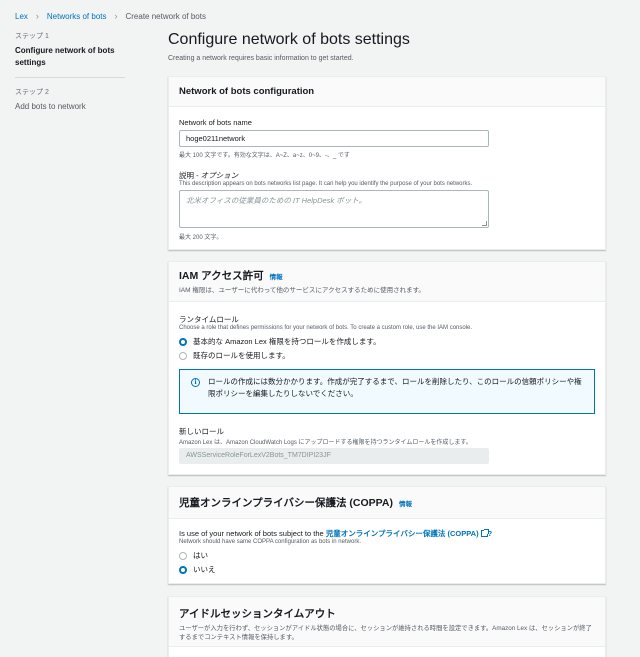 The height and width of the screenshot is (657, 640). I want to click on breadcrumb-lex: Lex, so click(21, 16).